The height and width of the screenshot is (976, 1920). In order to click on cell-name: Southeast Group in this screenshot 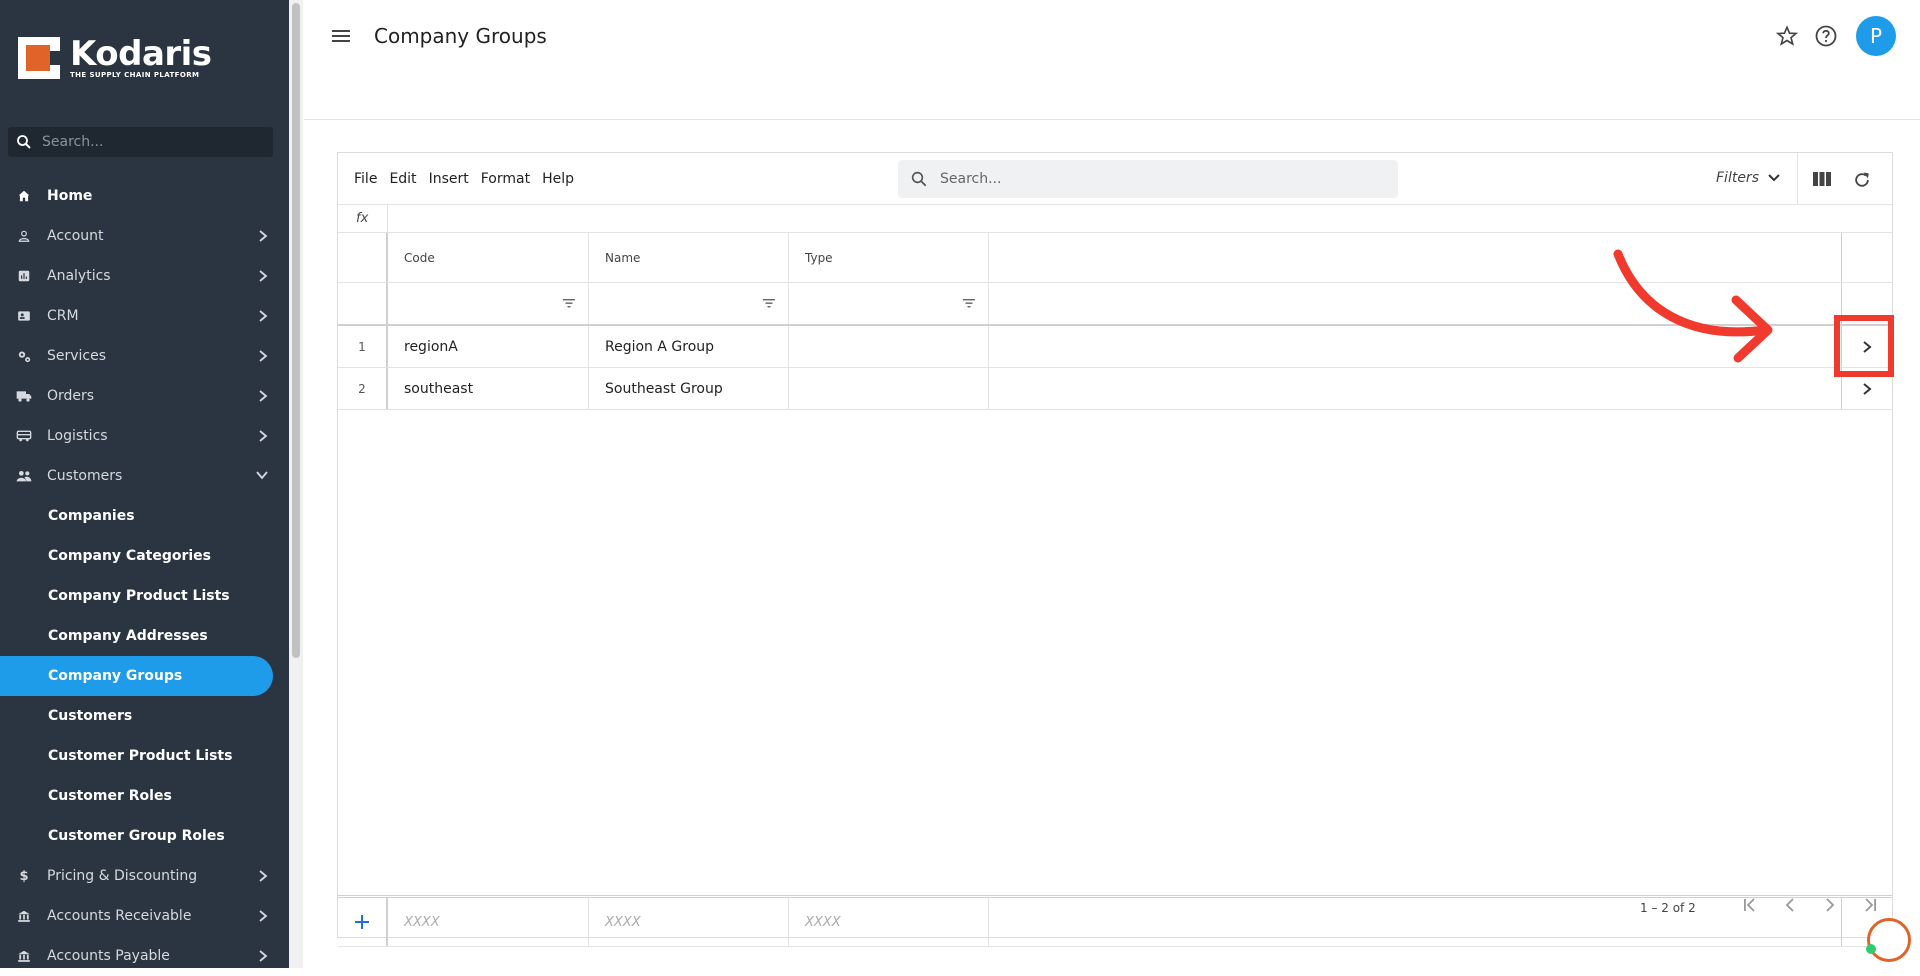, I will do `click(689, 388)`.